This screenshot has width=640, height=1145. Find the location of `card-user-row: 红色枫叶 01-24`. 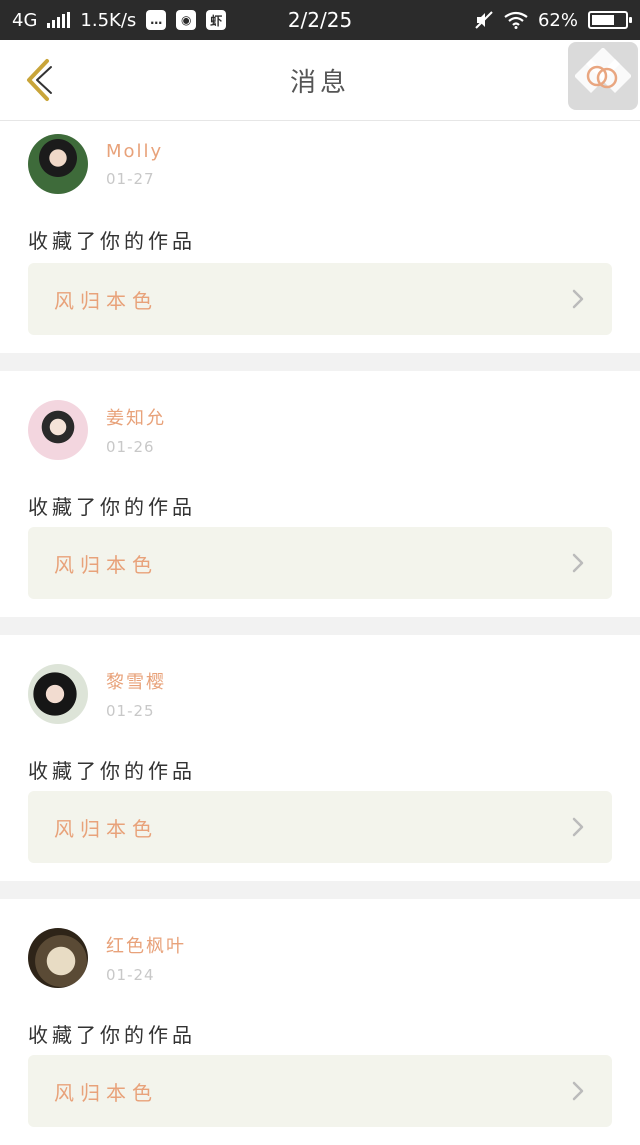

card-user-row: 红色枫叶 01-24 is located at coordinates (320, 944).